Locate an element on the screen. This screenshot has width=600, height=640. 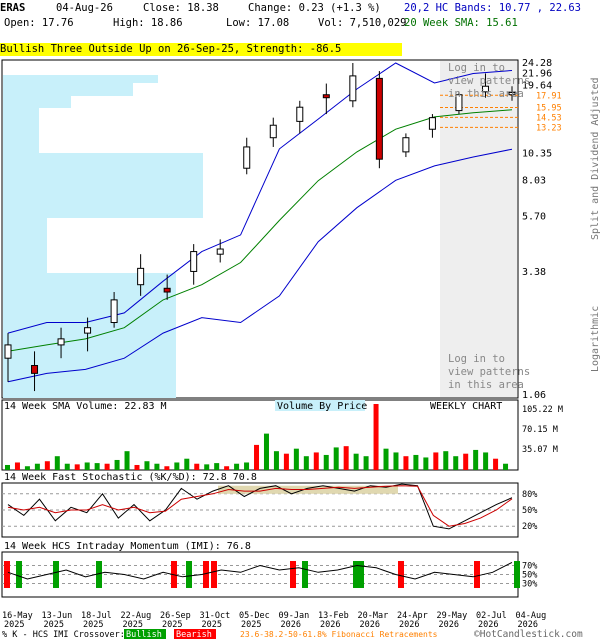
login-region is located at coordinates (478, 229).